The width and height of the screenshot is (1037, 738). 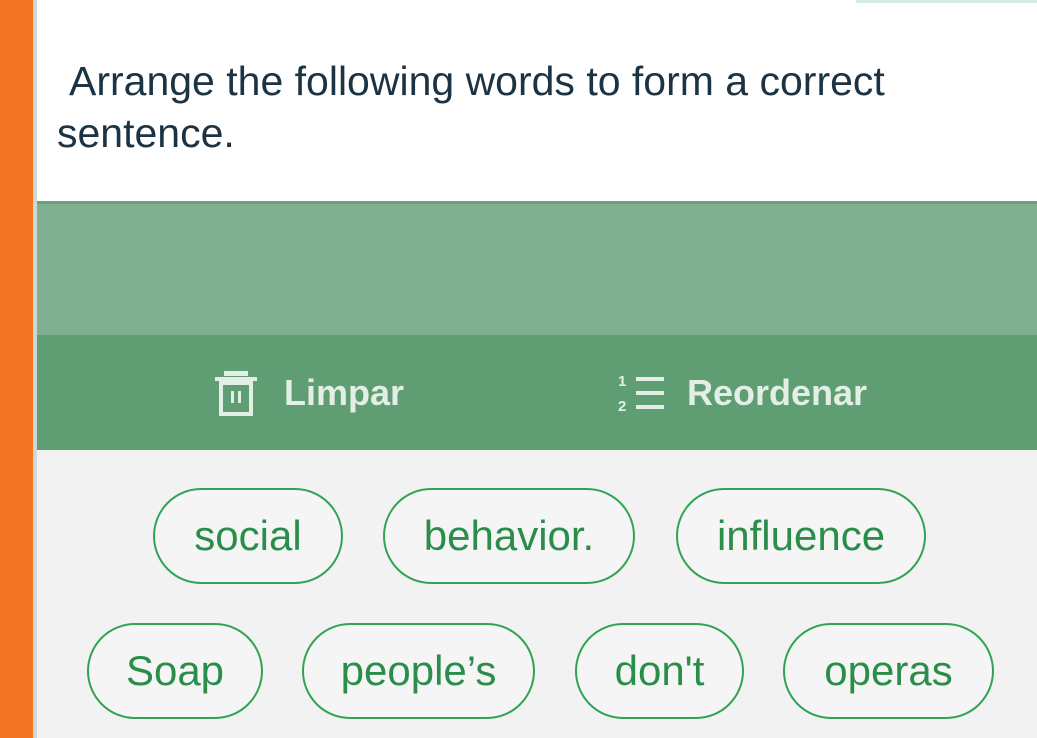 What do you see at coordinates (622, 381) in the screenshot?
I see `reorder-icon-digit-1: 1` at bounding box center [622, 381].